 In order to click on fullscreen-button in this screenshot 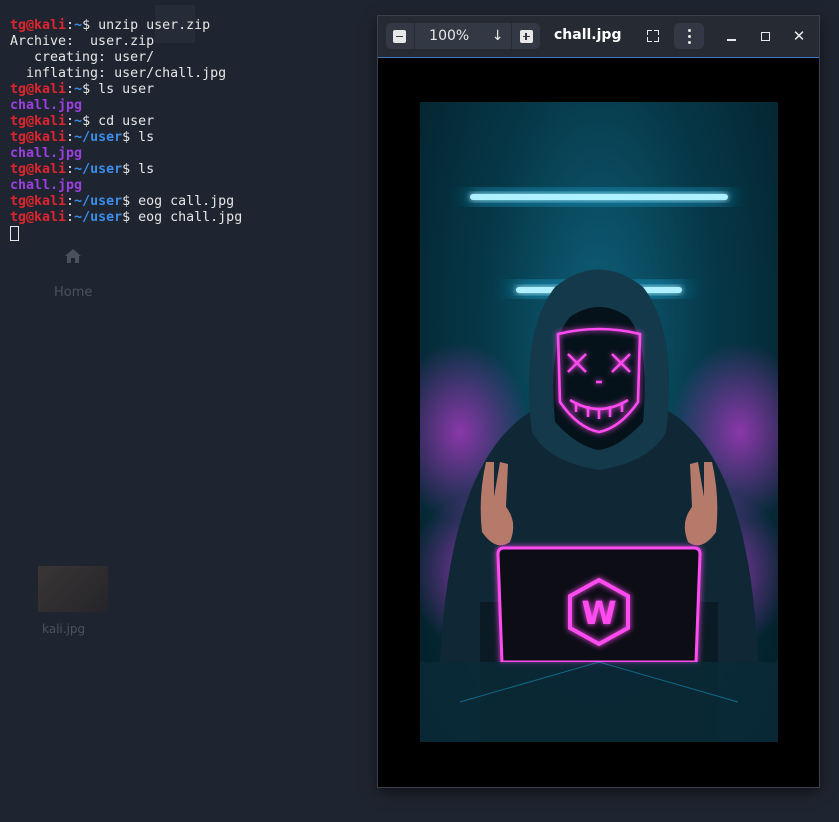, I will do `click(653, 36)`.